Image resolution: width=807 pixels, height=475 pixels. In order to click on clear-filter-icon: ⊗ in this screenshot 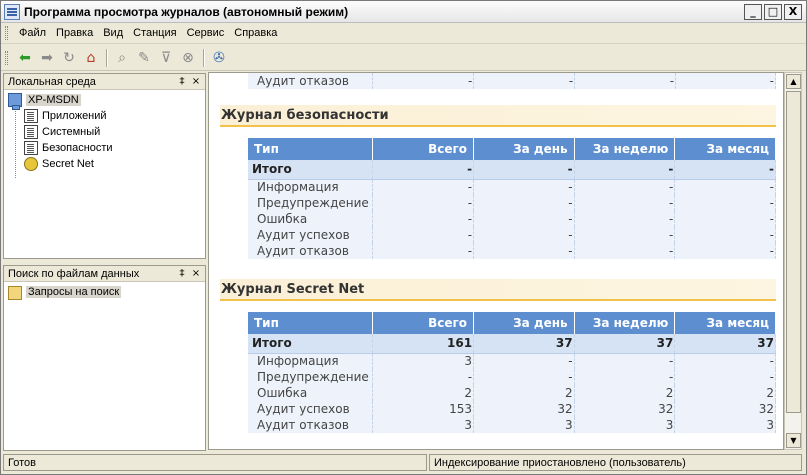, I will do `click(188, 58)`.